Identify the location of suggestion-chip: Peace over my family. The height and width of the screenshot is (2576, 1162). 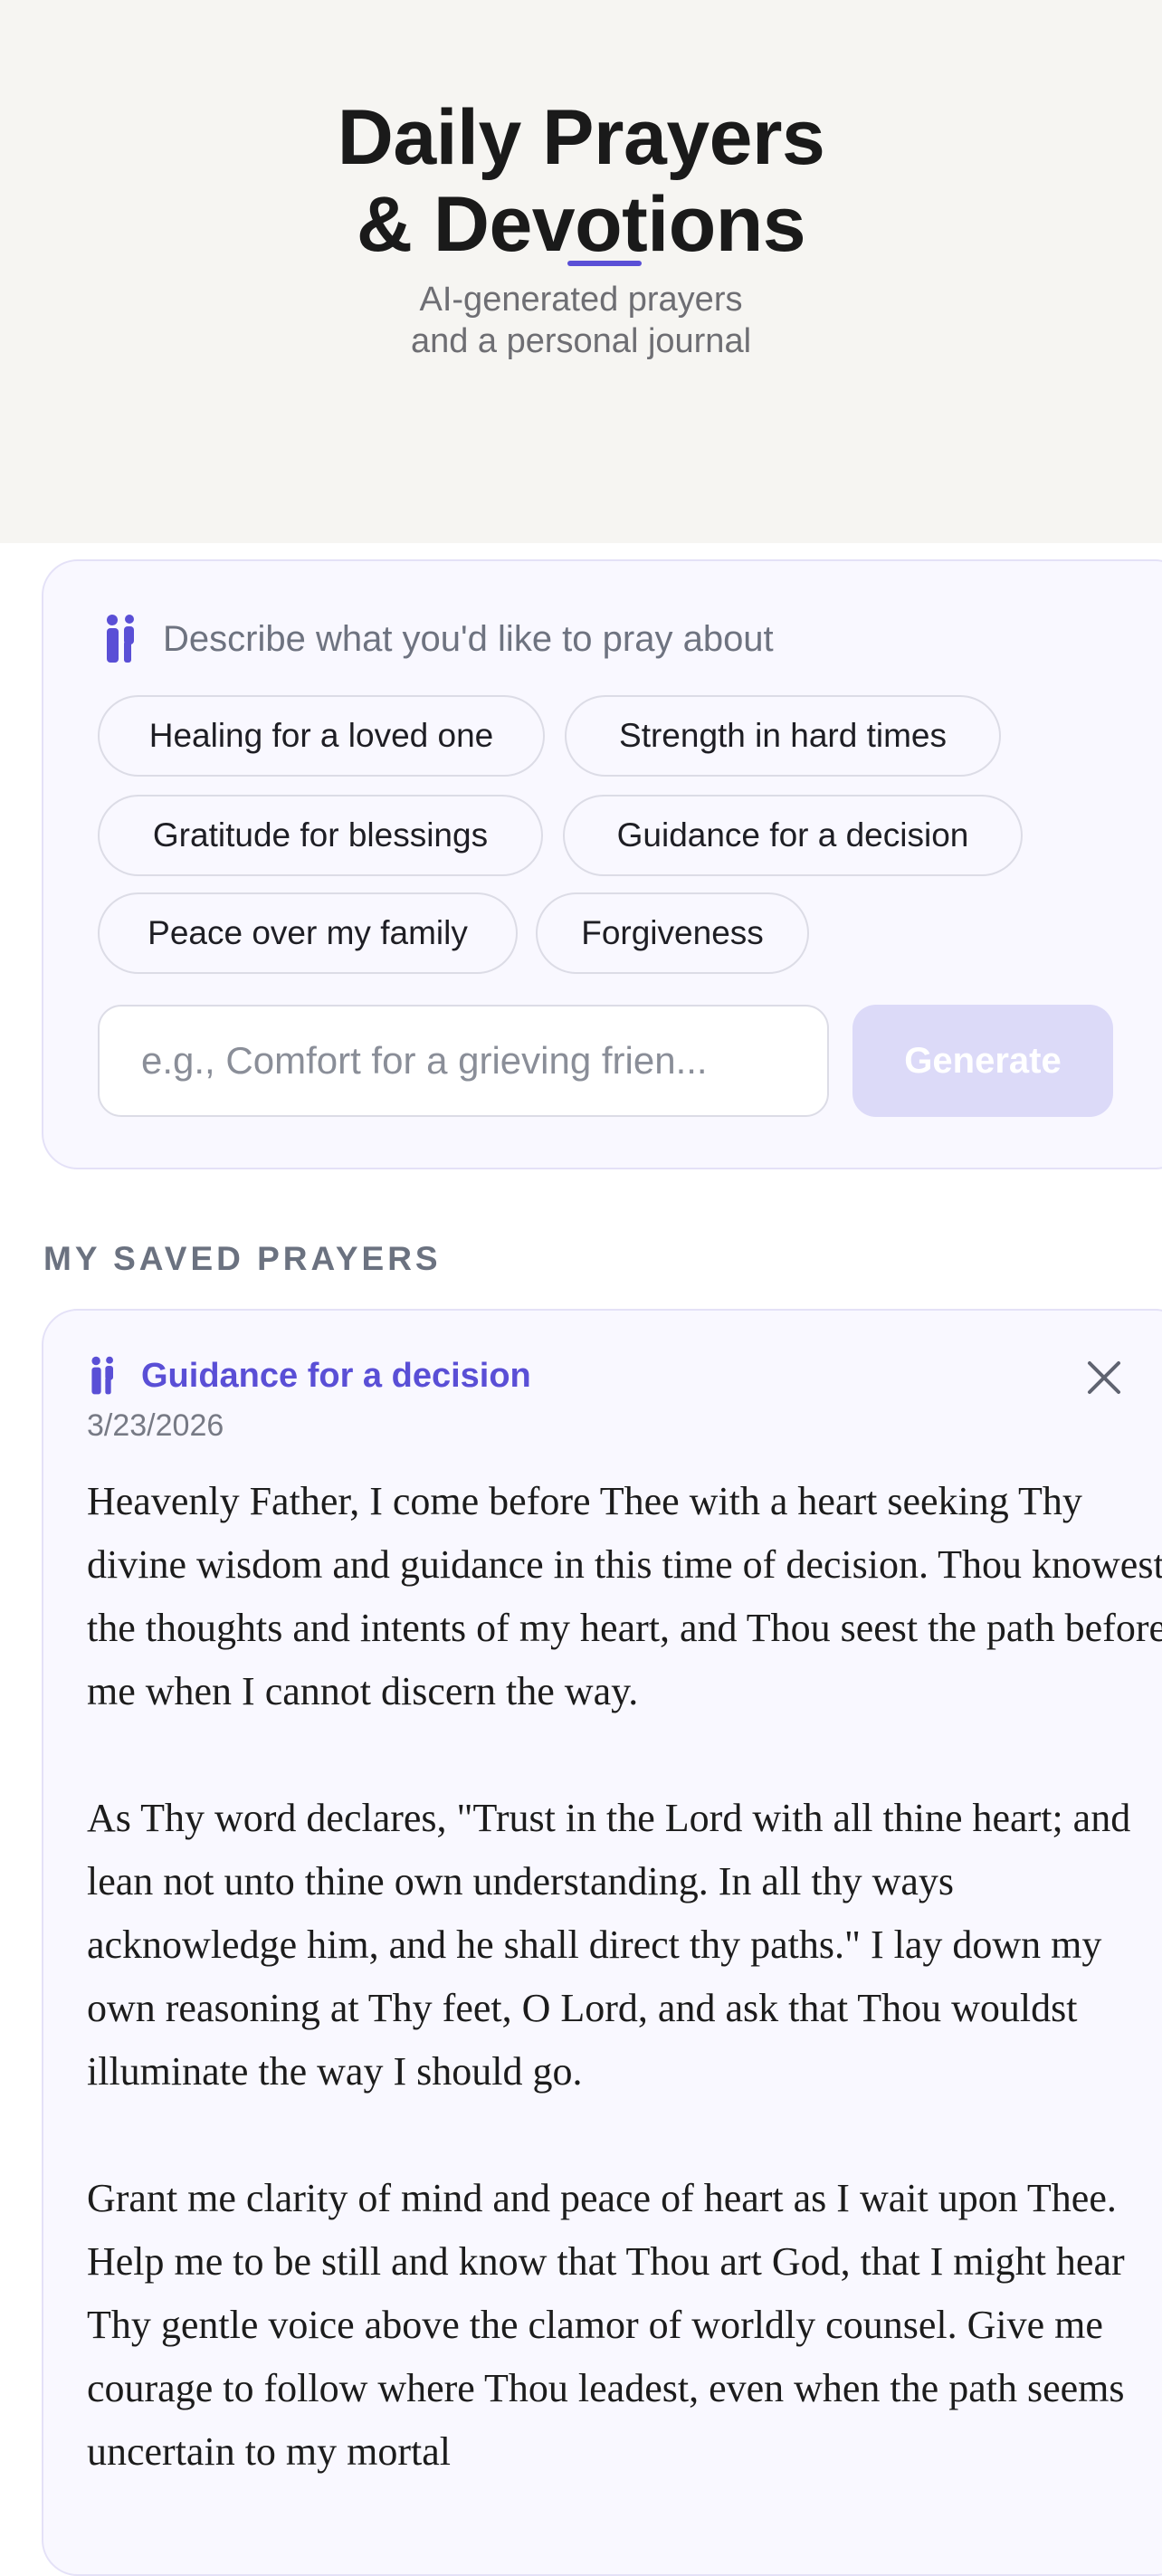
(308, 933).